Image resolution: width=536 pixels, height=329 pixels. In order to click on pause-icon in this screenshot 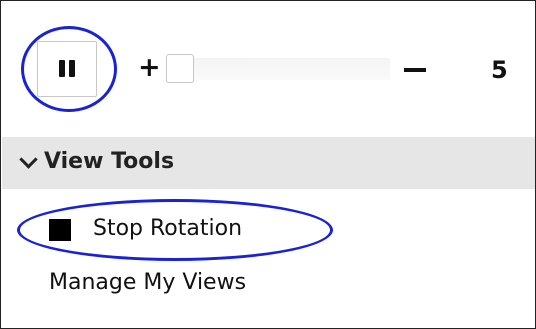, I will do `click(62, 68)`.